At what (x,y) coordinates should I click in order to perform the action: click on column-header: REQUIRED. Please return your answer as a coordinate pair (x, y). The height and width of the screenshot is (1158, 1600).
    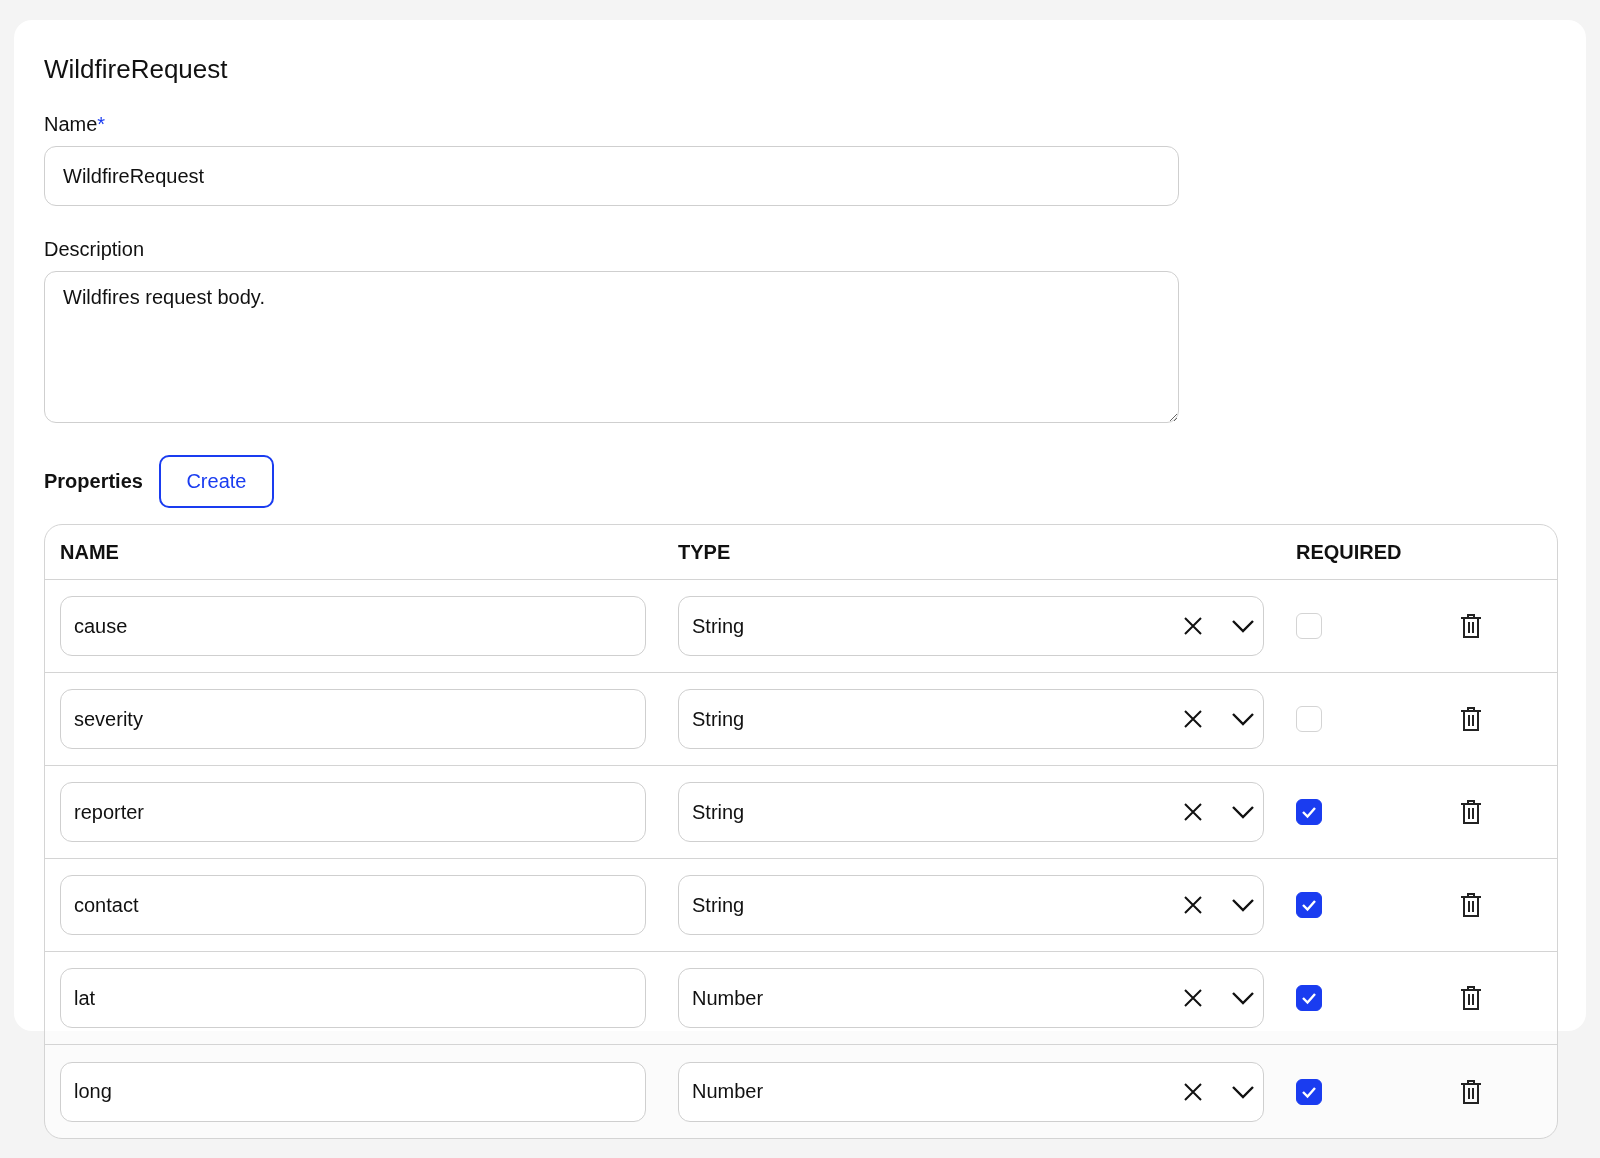
    Looking at the image, I should click on (1349, 552).